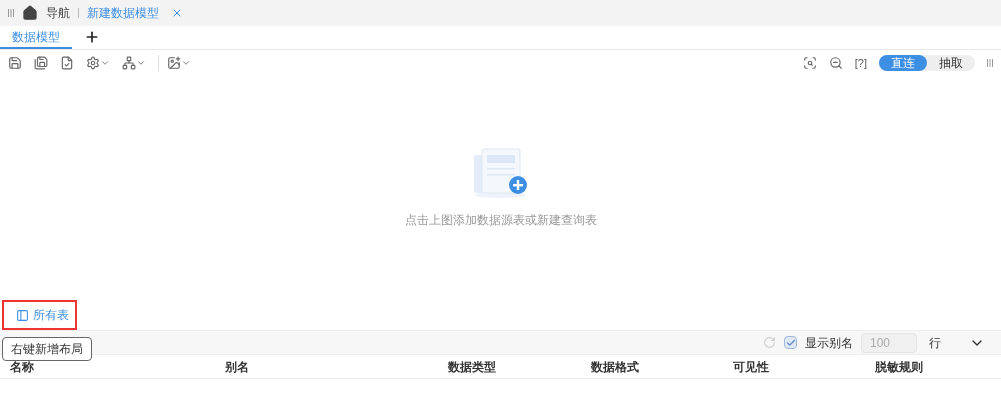 This screenshot has width=1001, height=405. I want to click on row-unit-label: 行, so click(935, 343).